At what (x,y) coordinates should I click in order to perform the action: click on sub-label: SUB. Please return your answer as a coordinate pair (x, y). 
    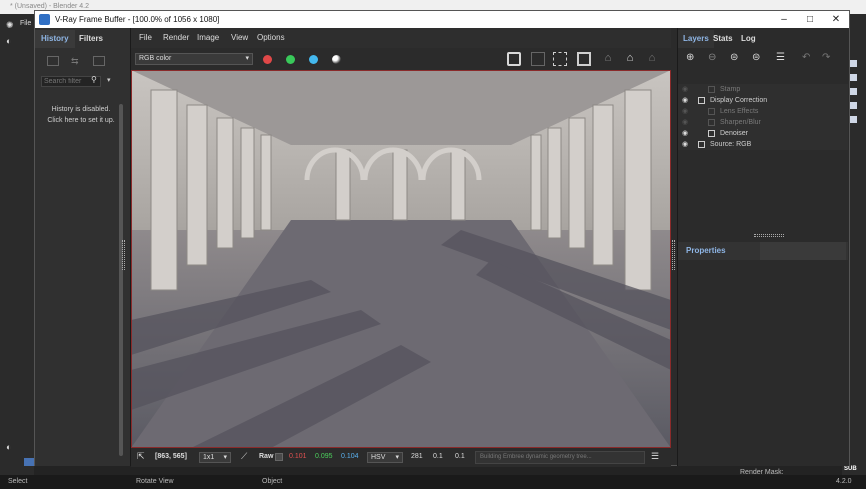
    Looking at the image, I should click on (850, 469).